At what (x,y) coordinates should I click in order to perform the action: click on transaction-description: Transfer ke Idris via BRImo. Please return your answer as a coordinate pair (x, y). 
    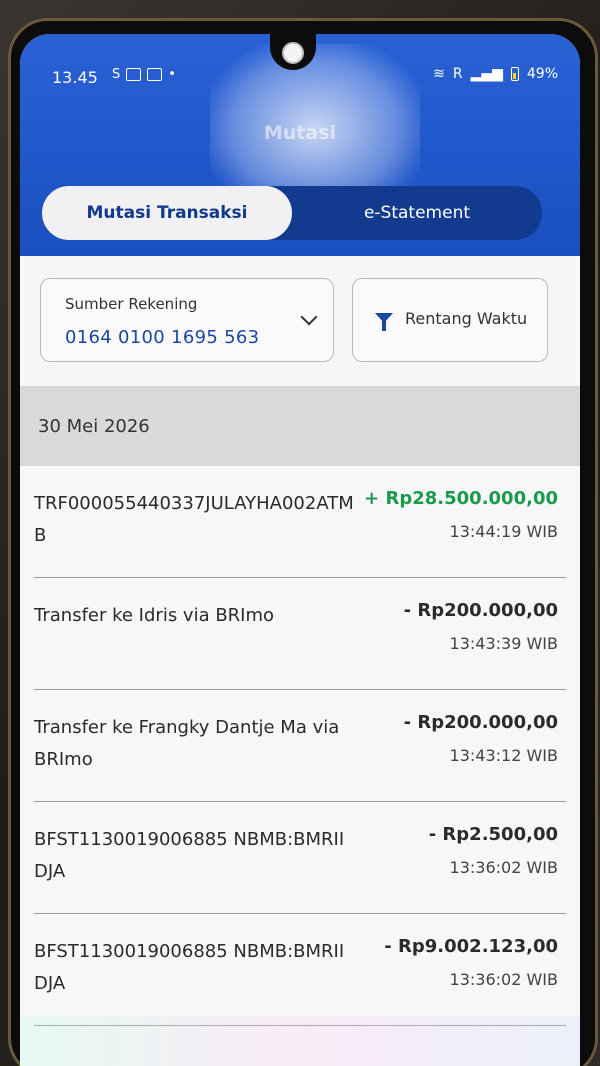
    Looking at the image, I should click on (154, 615).